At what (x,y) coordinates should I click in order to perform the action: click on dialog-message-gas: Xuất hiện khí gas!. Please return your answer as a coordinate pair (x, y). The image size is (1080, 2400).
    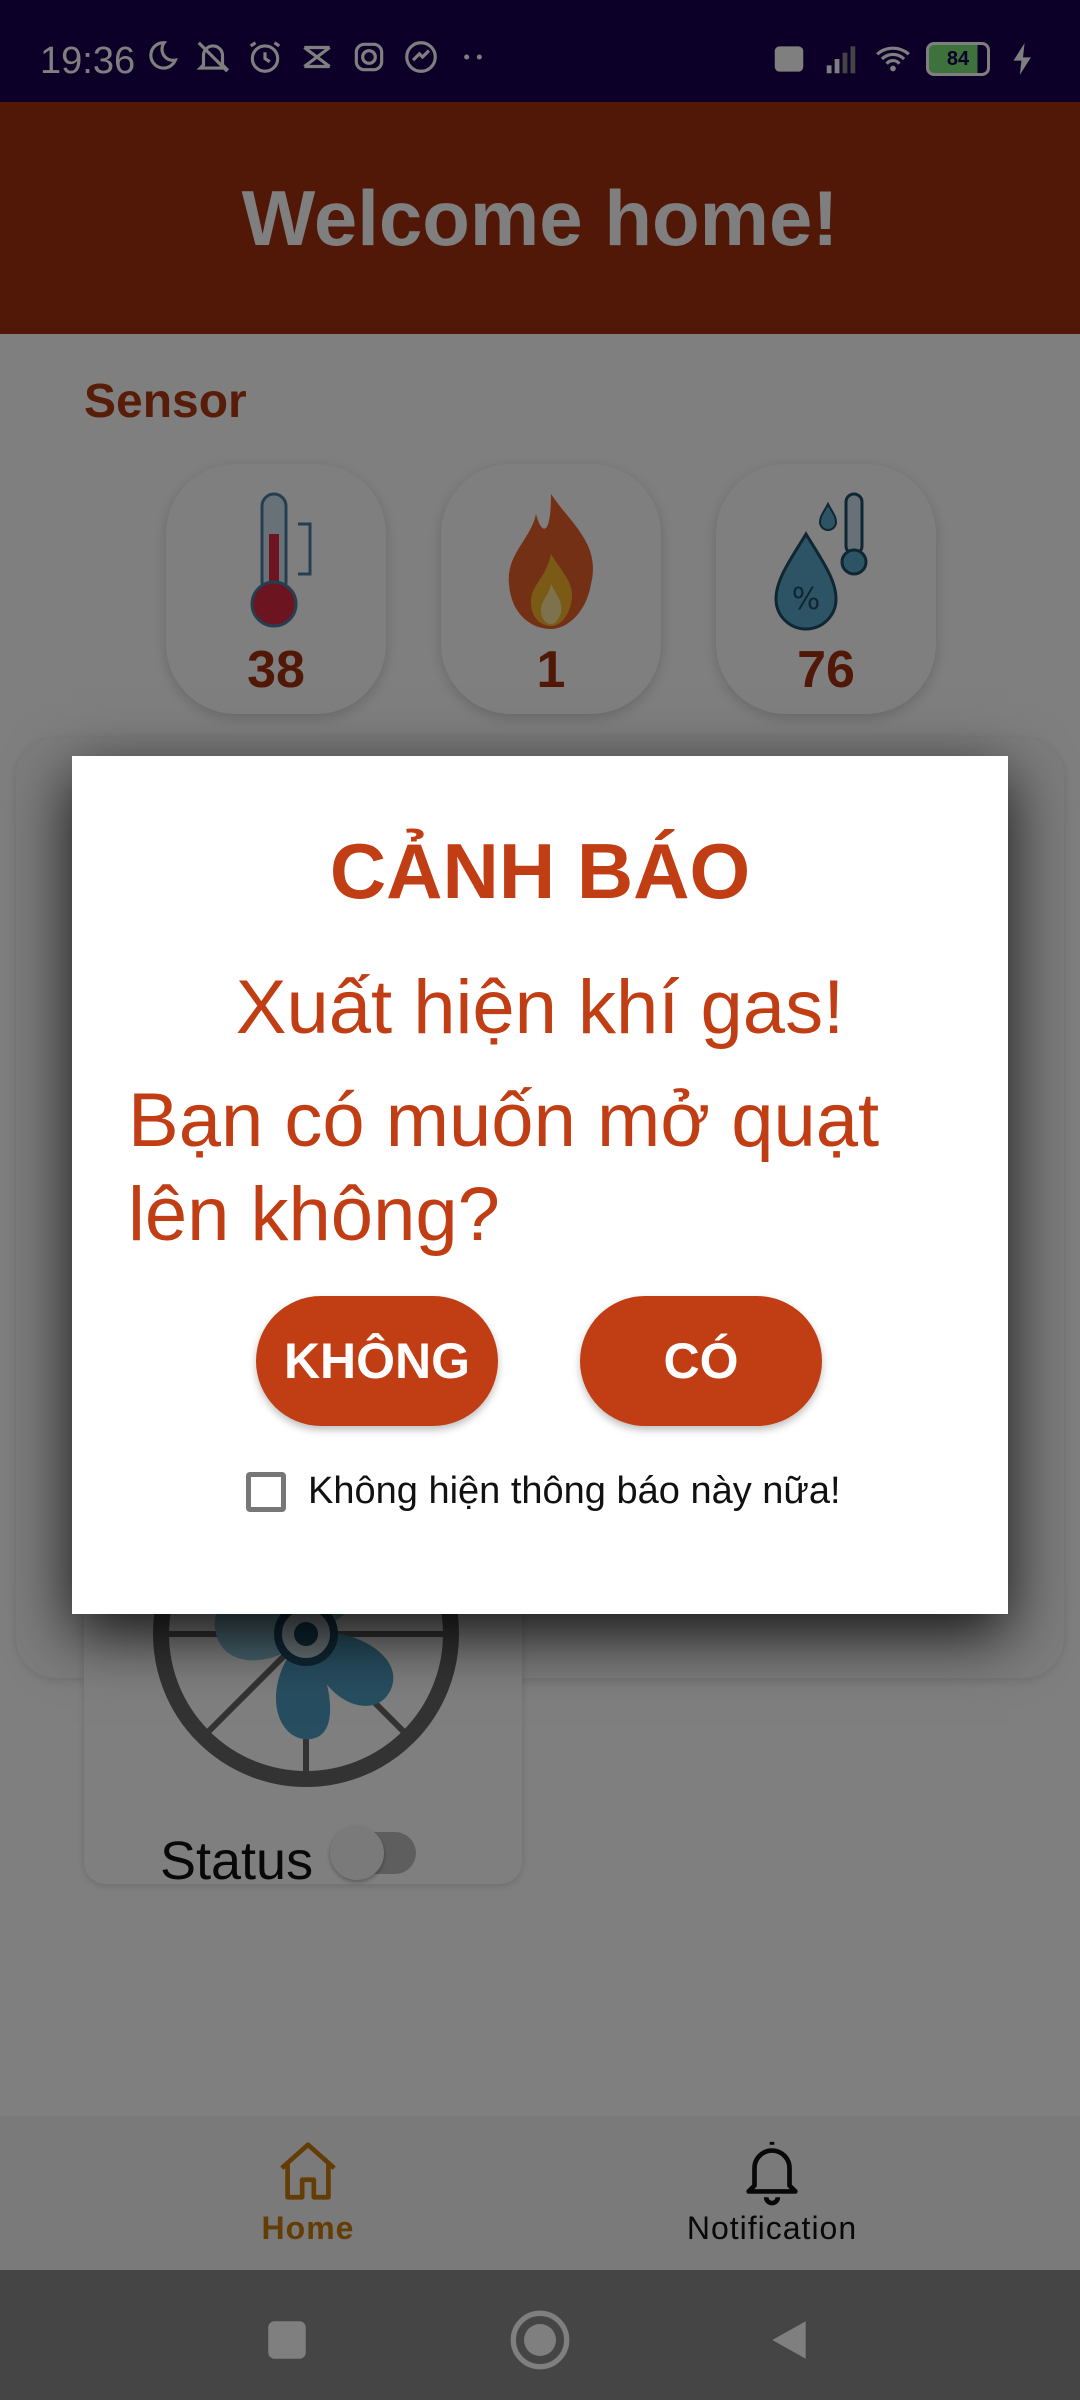
    Looking at the image, I should click on (540, 1007).